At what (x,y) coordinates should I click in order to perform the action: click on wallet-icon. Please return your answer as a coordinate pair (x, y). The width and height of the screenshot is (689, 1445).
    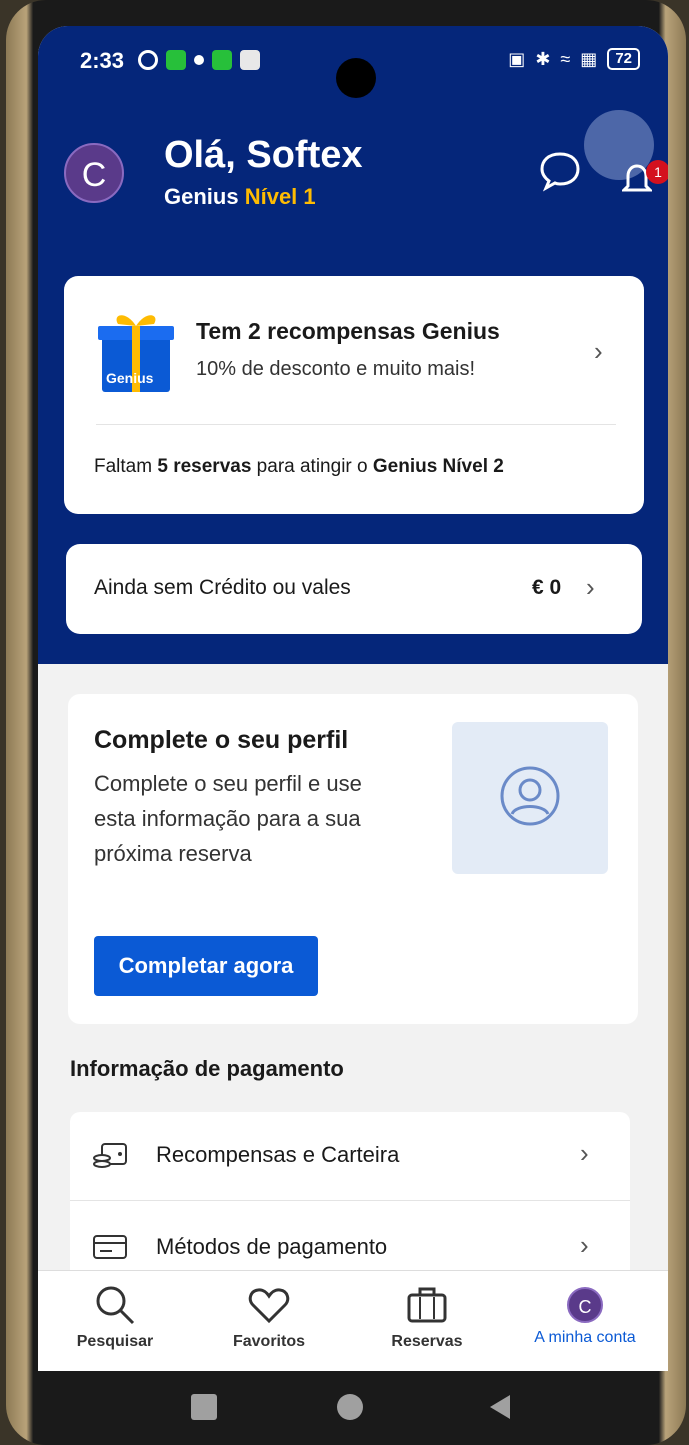
    Looking at the image, I should click on (110, 1155).